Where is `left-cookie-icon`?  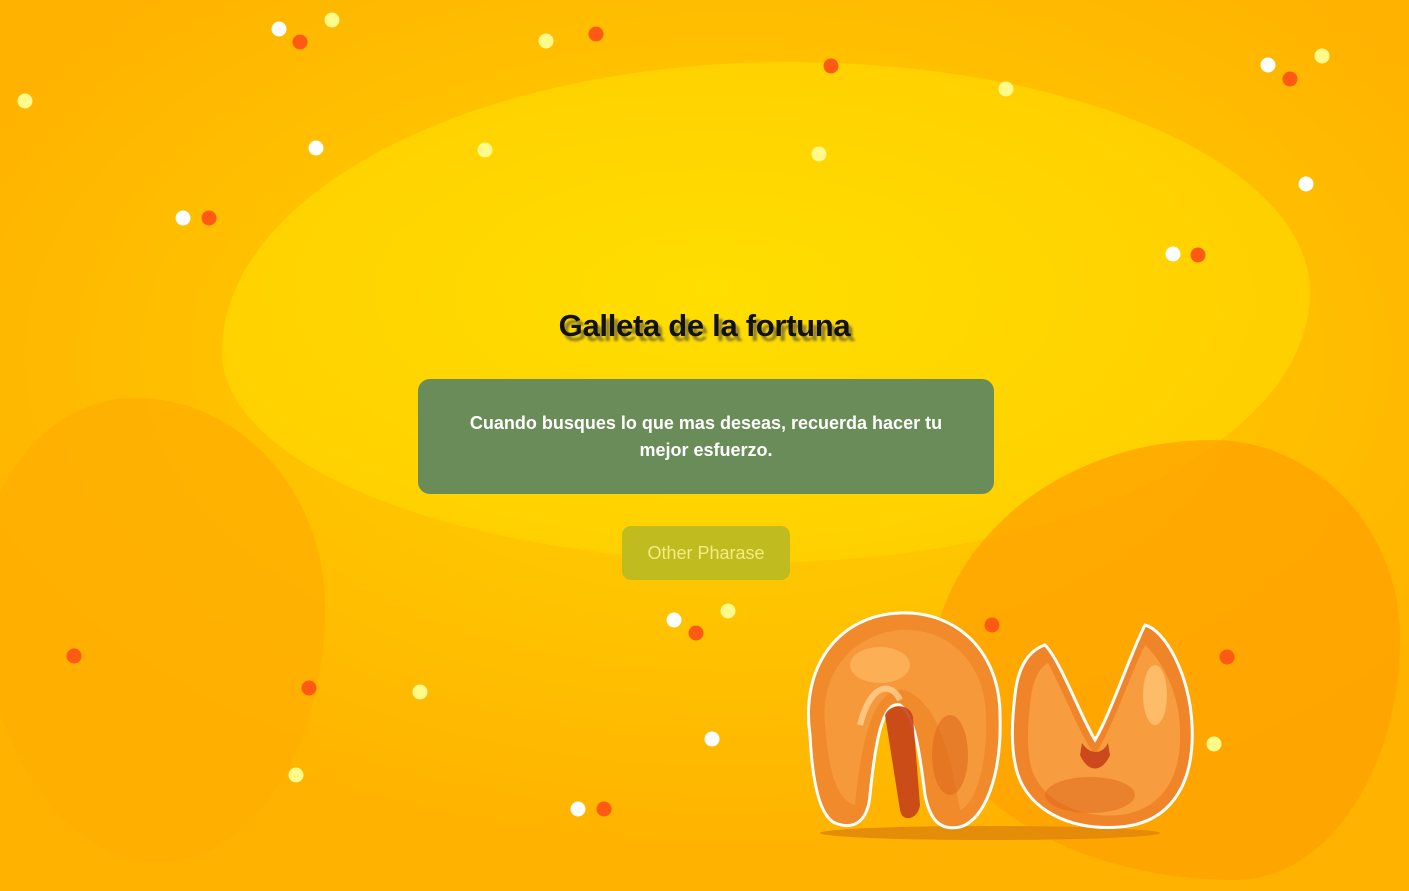
left-cookie-icon is located at coordinates (904, 720).